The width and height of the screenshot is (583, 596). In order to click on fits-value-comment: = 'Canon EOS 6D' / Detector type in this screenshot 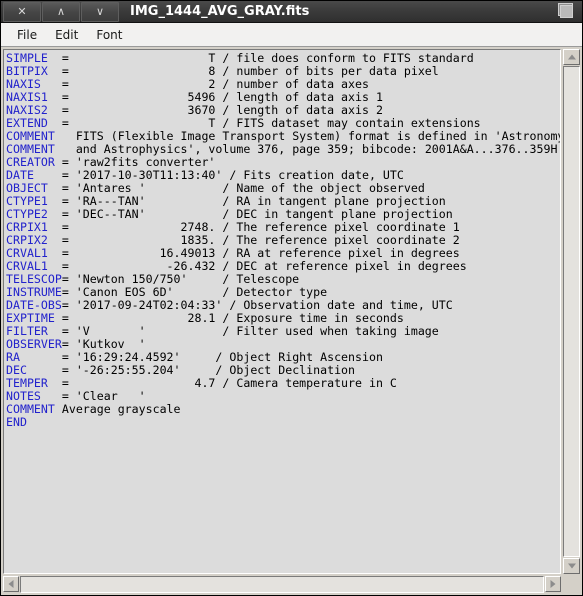, I will do `click(194, 292)`.